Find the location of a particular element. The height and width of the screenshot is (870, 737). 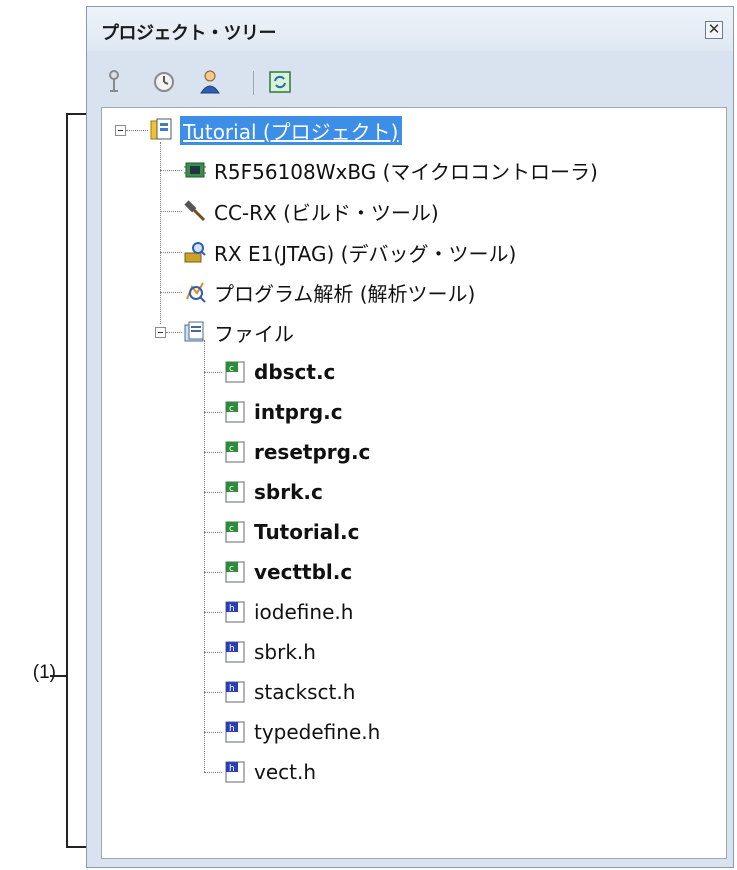

tree-node-file: c Tutorial.c is located at coordinates (291, 532).